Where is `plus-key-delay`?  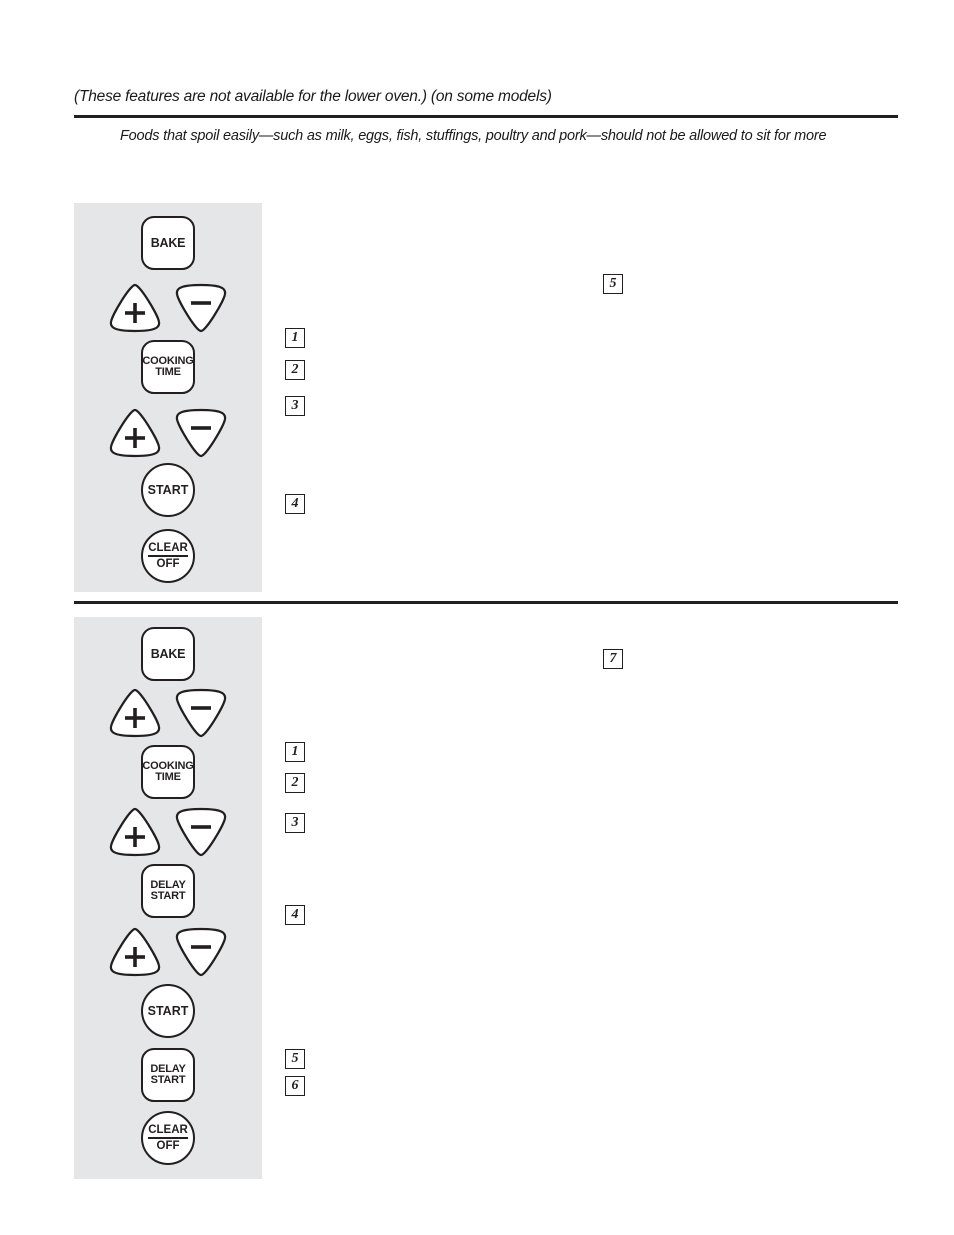
plus-key-delay is located at coordinates (135, 952).